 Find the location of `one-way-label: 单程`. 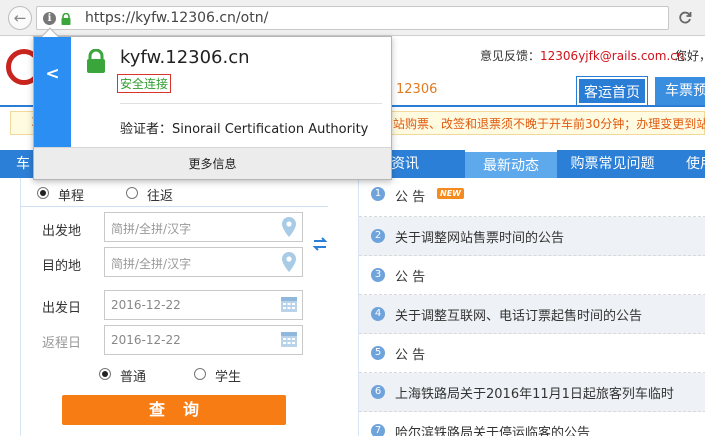

one-way-label: 单程 is located at coordinates (71, 196).